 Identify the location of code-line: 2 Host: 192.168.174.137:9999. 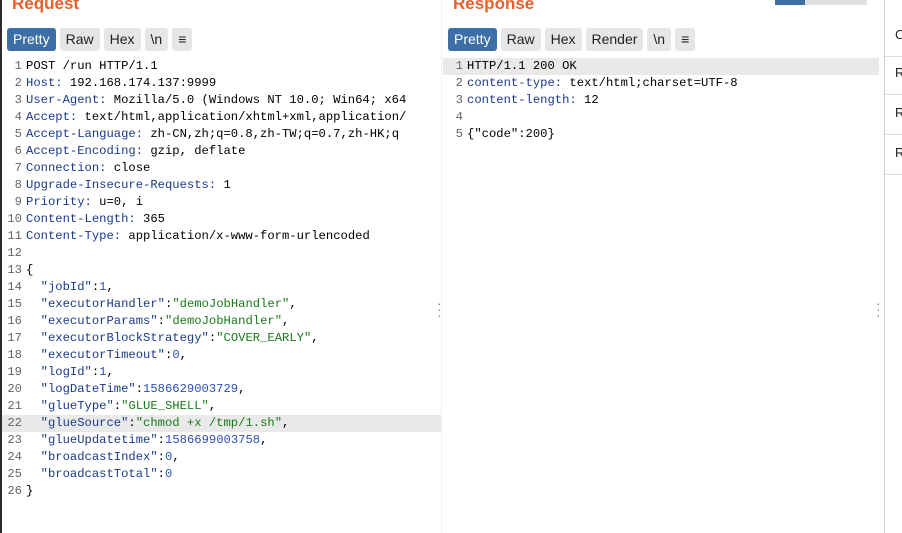
(222, 83).